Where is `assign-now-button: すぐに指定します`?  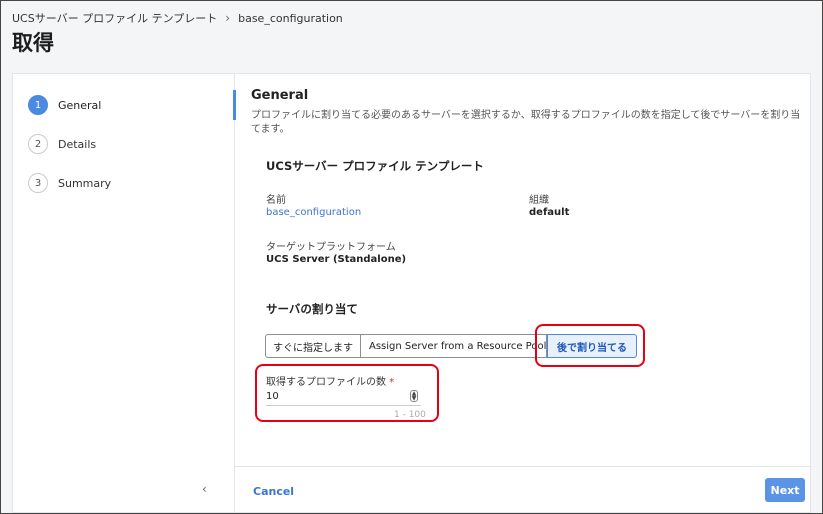
assign-now-button: すぐに指定します is located at coordinates (313, 346).